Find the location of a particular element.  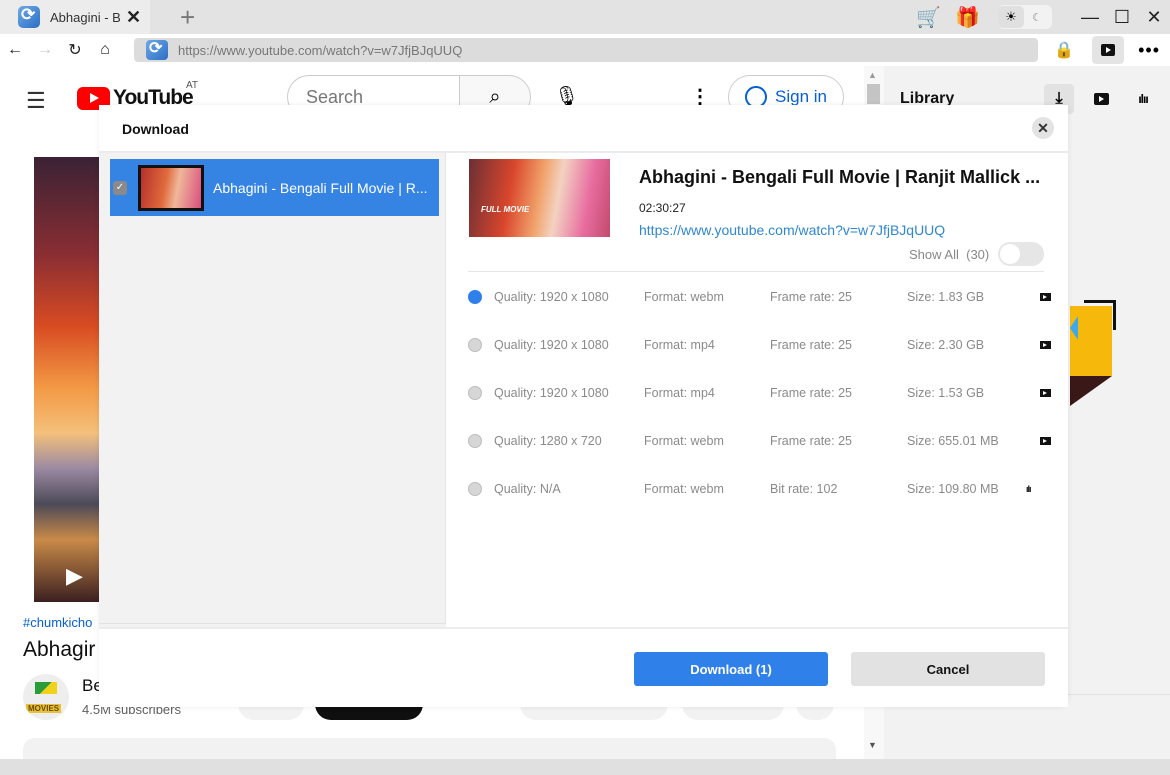

tab-close-icon: ✕ is located at coordinates (133, 17).